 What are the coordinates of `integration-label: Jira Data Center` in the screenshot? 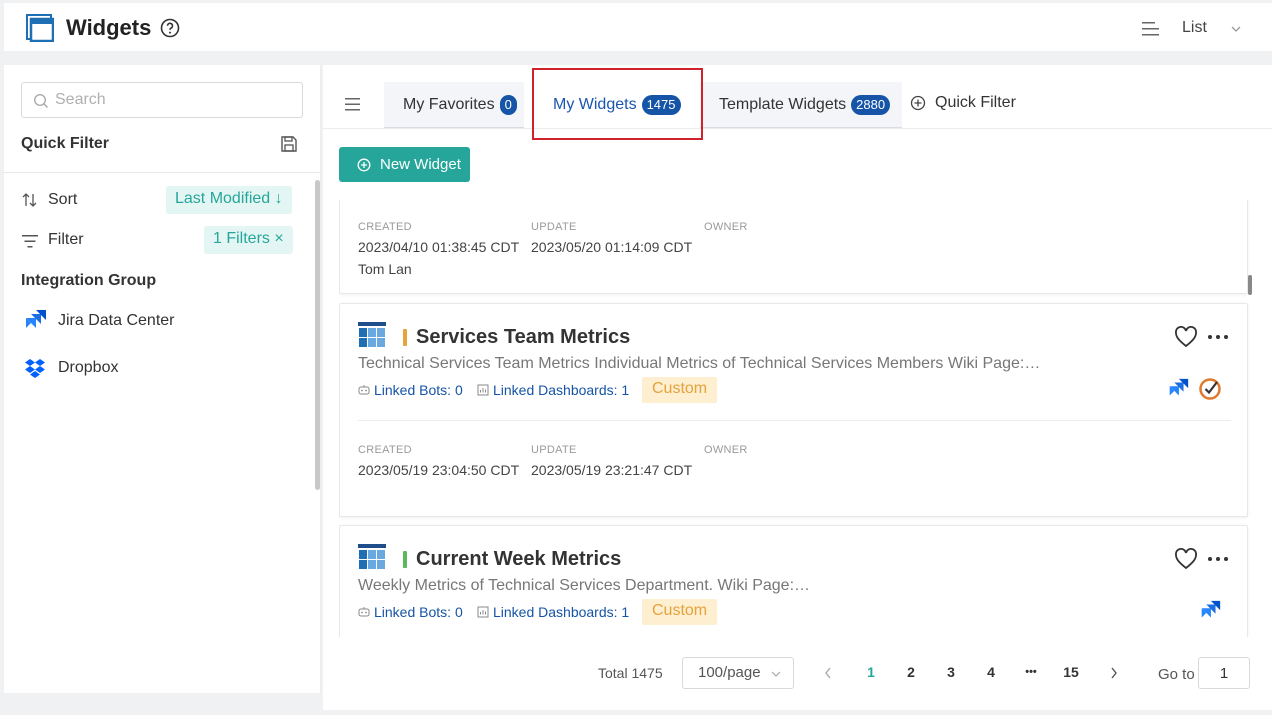 It's located at (116, 320).